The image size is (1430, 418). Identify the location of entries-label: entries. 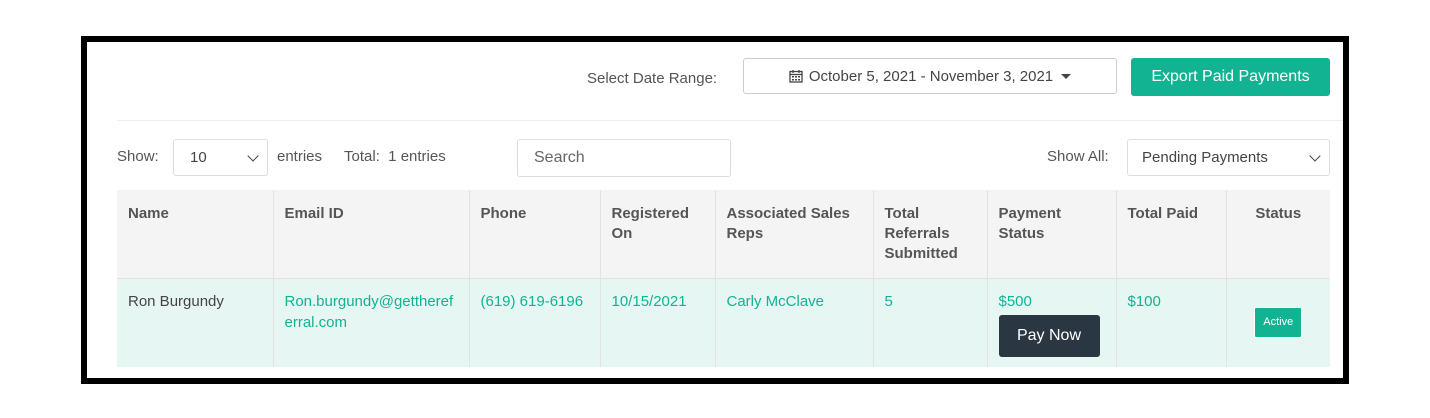
(300, 156).